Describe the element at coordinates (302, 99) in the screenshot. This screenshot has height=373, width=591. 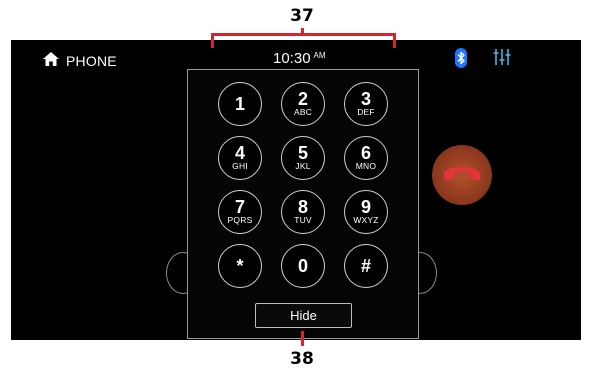
I see `key-digit: 2` at that location.